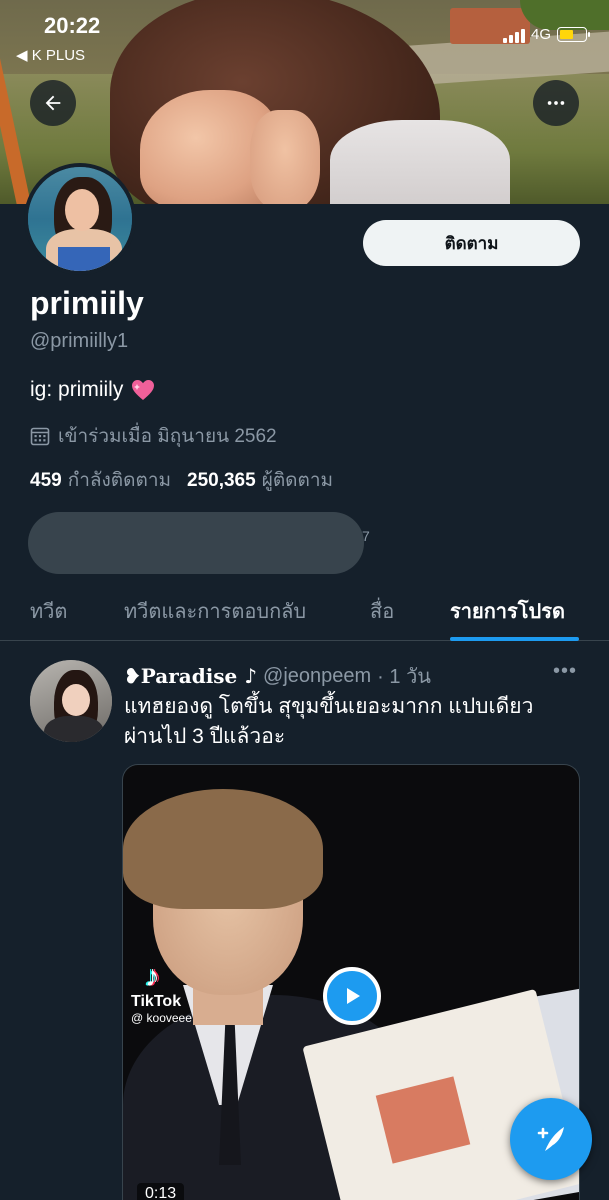  Describe the element at coordinates (514, 639) in the screenshot. I see `active-tab-indicator` at that location.